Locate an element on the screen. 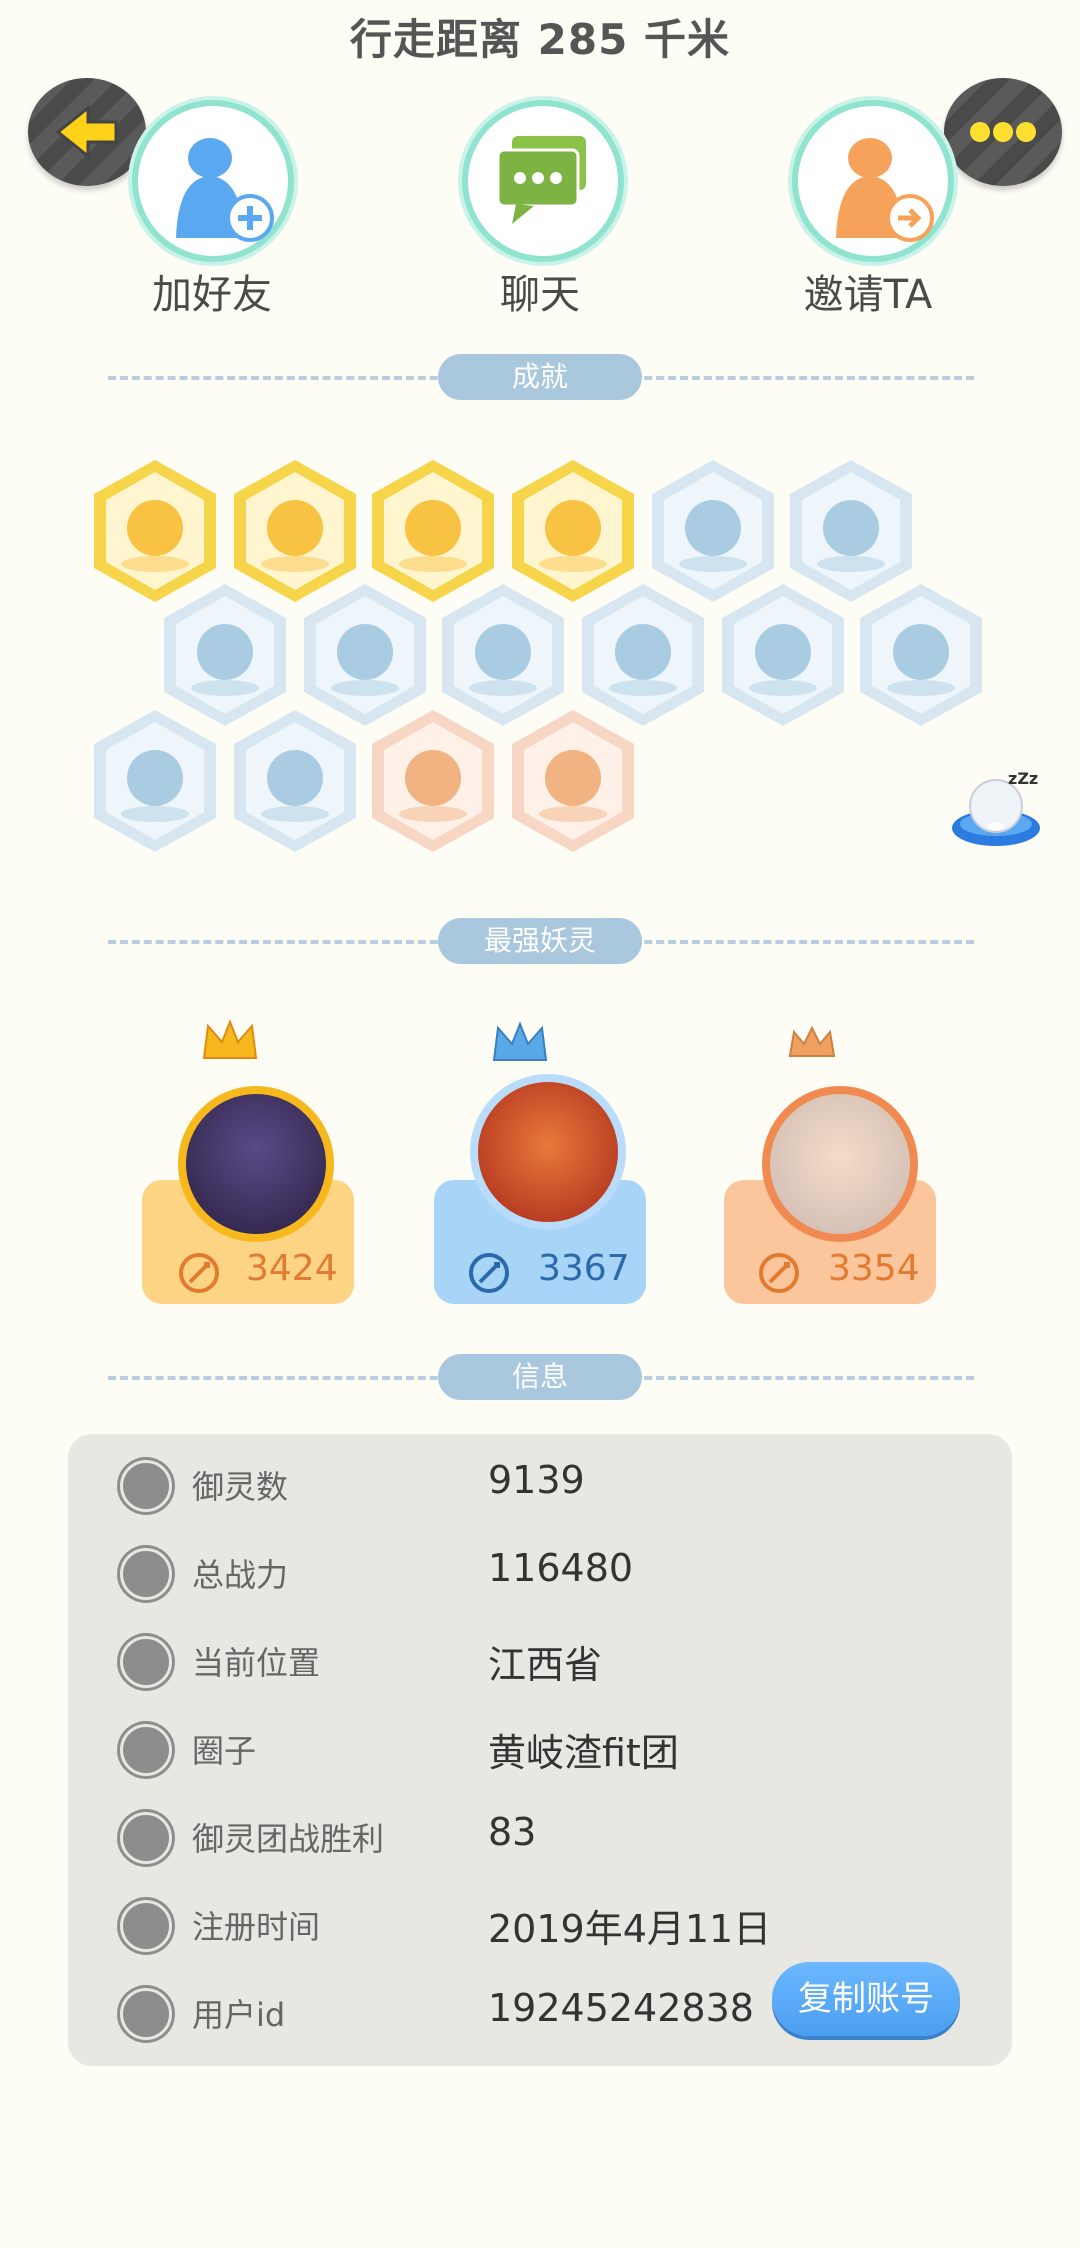 The height and width of the screenshot is (2248, 1080). team-victory-icon is located at coordinates (146, 1838).